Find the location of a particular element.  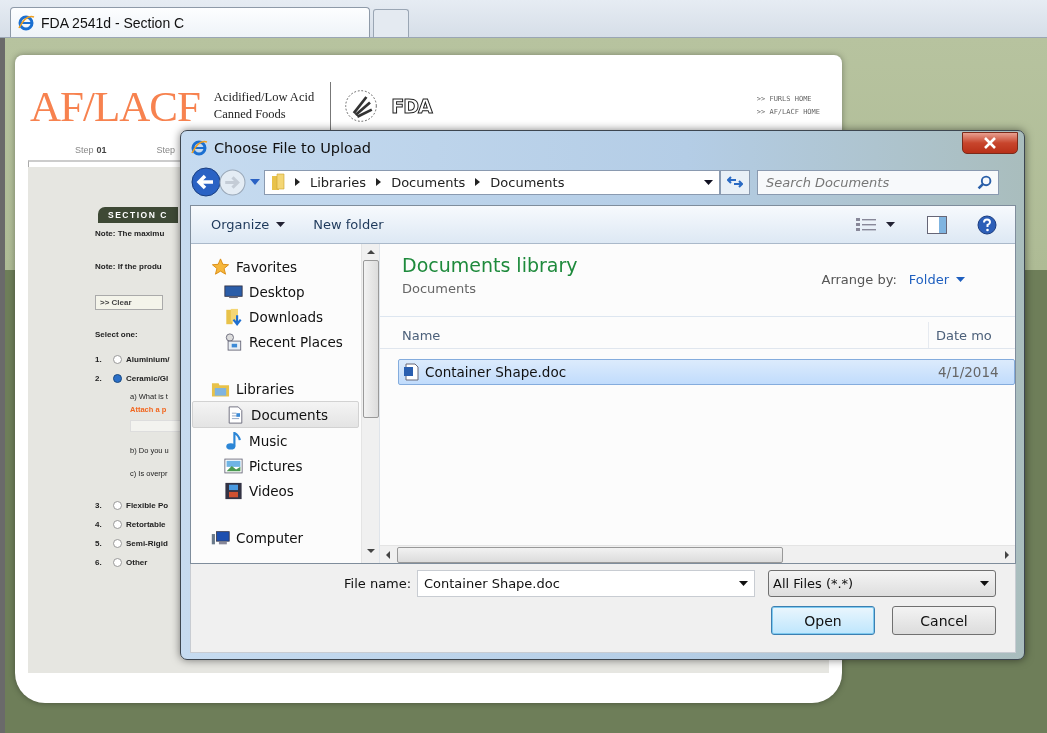

refresh-button is located at coordinates (735, 182).